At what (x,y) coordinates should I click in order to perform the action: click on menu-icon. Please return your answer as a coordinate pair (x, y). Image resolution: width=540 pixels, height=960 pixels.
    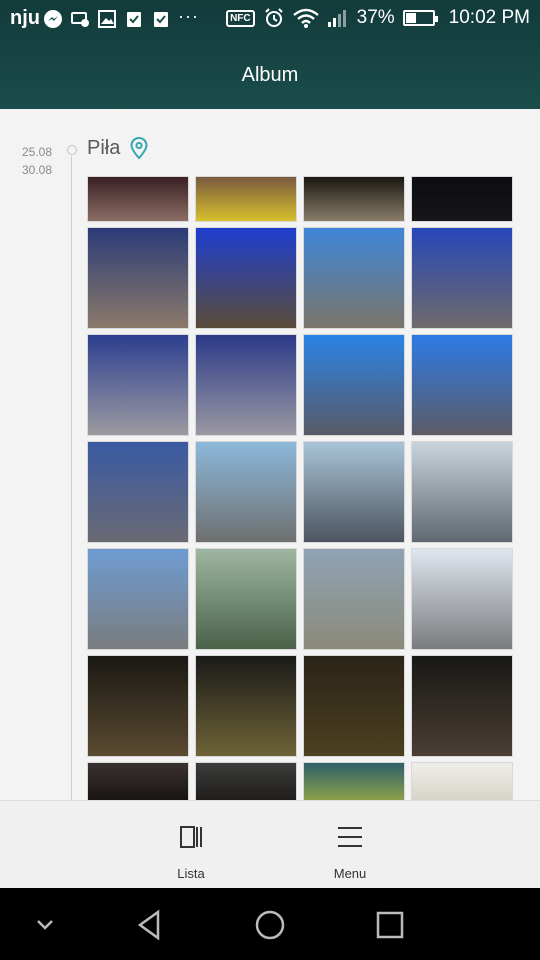
    Looking at the image, I should click on (350, 837).